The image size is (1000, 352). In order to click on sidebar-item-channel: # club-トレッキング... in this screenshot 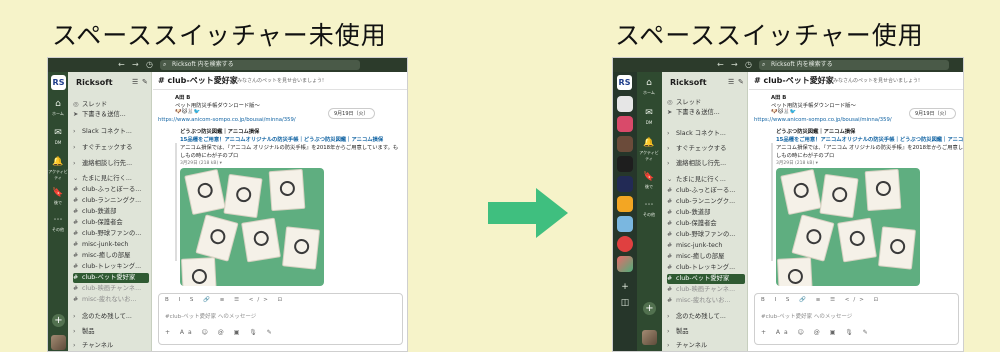, I will do `click(706, 268)`.